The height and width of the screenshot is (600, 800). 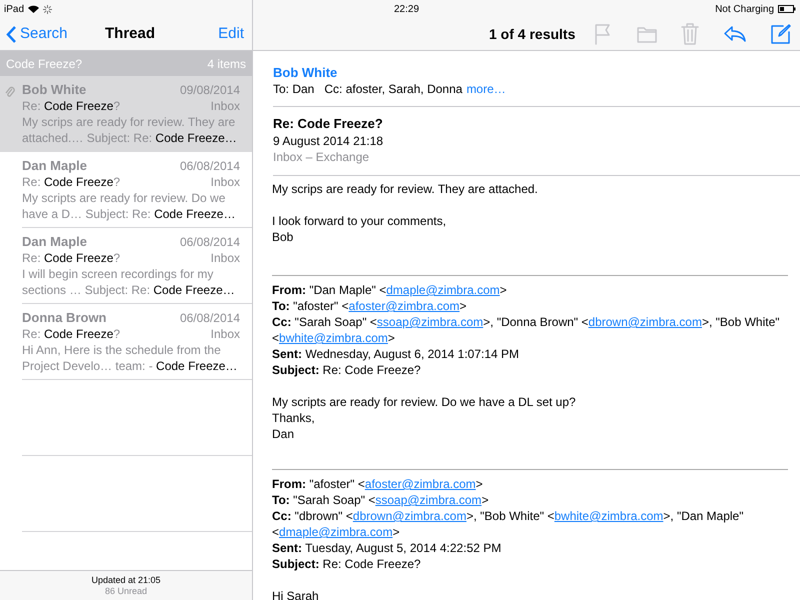 What do you see at coordinates (321, 157) in the screenshot?
I see `mailbox-label: Inbox – Exchange` at bounding box center [321, 157].